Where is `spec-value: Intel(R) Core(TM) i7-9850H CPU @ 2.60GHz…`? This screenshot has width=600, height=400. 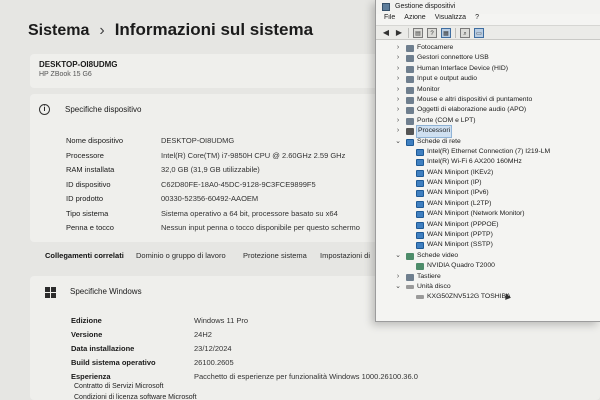 spec-value: Intel(R) Core(TM) i7-9850H CPU @ 2.60GHz… is located at coordinates (253, 155).